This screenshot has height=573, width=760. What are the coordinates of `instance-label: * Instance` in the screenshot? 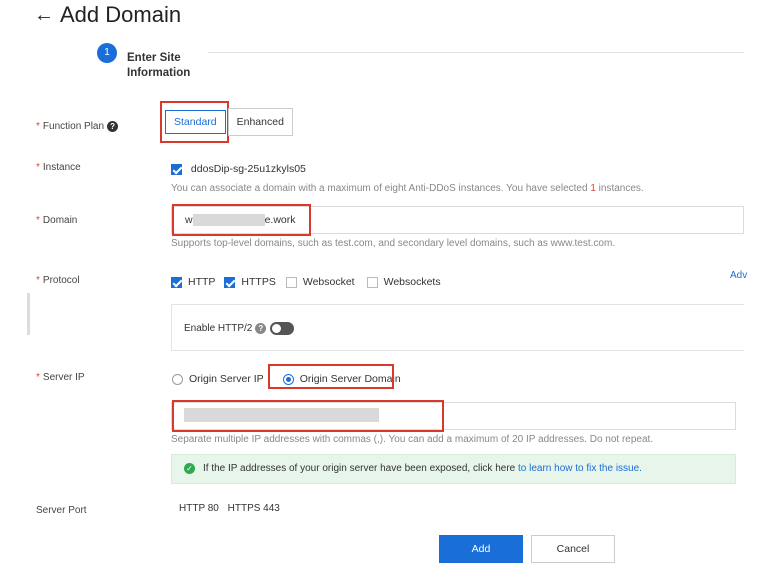 It's located at (58, 167).